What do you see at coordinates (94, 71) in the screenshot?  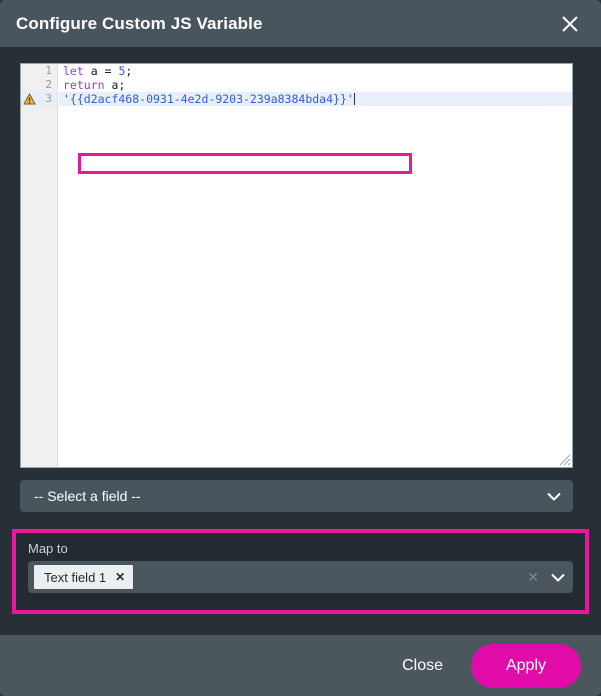 I see `code-token: a` at bounding box center [94, 71].